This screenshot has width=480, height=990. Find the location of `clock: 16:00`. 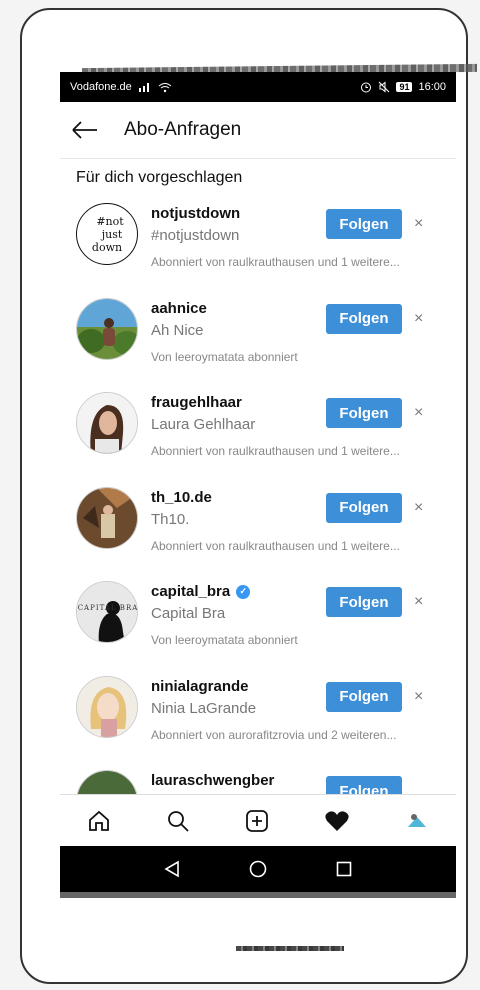

clock: 16:00 is located at coordinates (432, 87).